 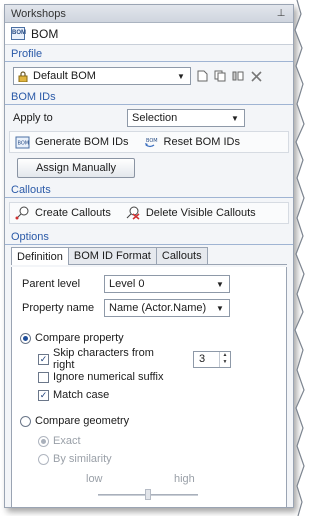 I want to click on workshop-header: BOM BOM, so click(x=149, y=34).